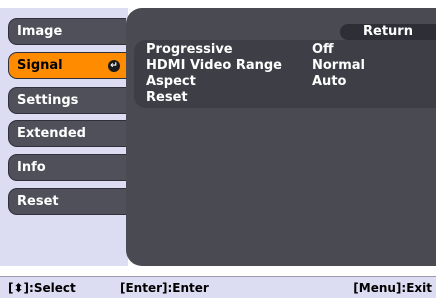  What do you see at coordinates (338, 65) in the screenshot?
I see `setting-value: Normal` at bounding box center [338, 65].